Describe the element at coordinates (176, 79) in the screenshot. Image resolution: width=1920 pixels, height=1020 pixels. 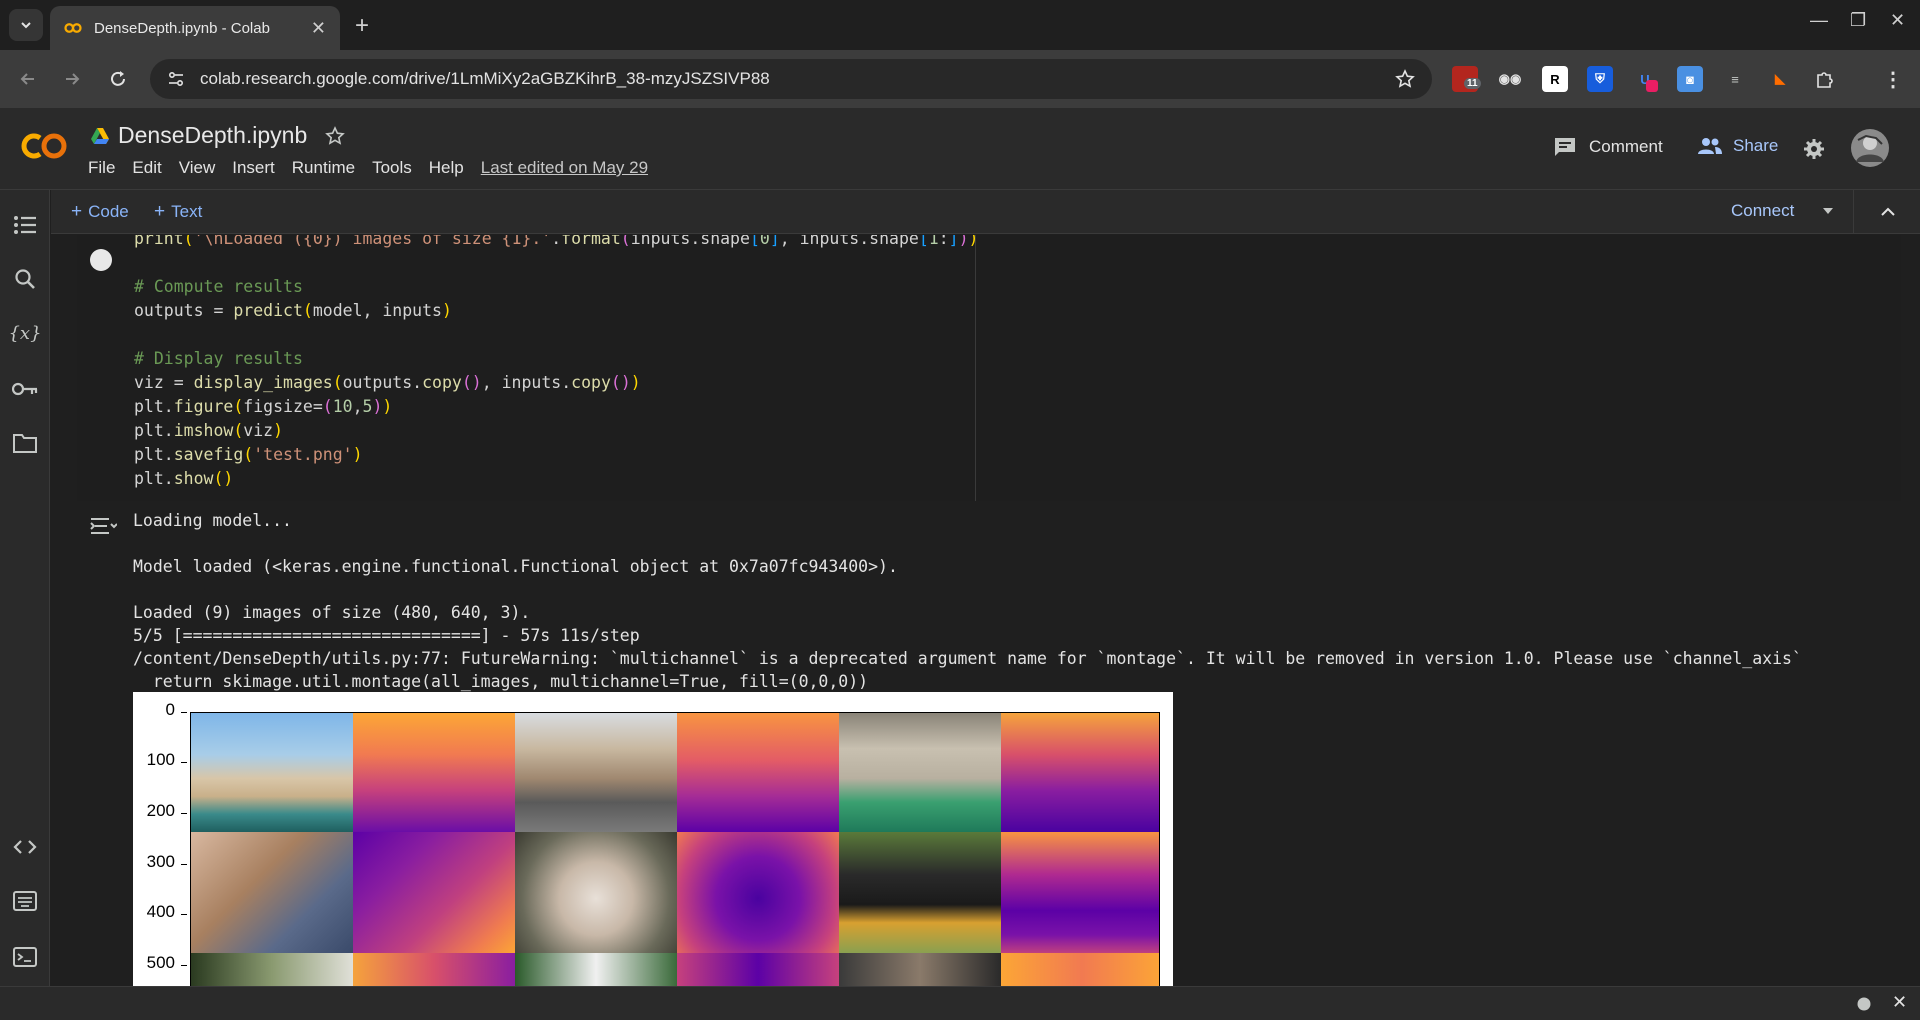
I see `site-info-icon` at that location.